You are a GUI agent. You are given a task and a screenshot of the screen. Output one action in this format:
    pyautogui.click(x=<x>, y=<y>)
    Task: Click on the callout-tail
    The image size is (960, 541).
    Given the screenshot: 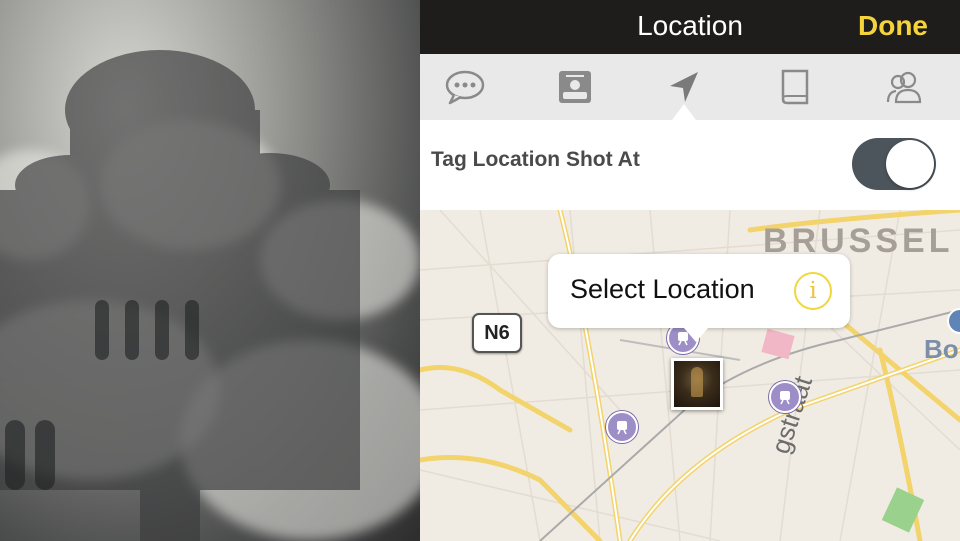 What is the action you would take?
    pyautogui.click(x=696, y=335)
    